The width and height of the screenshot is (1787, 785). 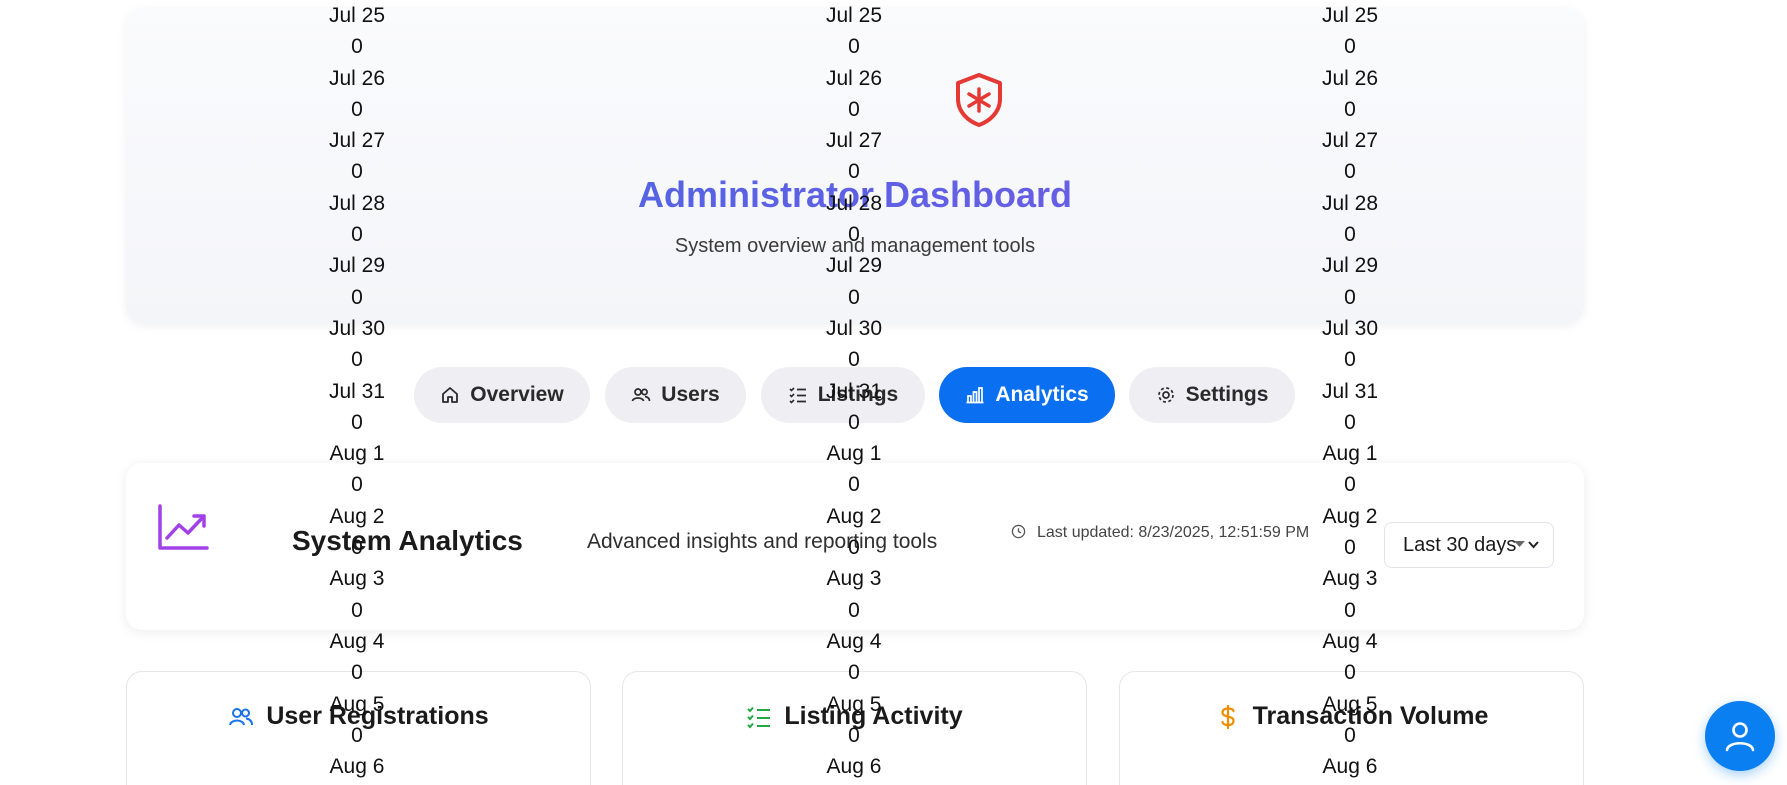 What do you see at coordinates (1228, 716) in the screenshot?
I see `dollar-icon` at bounding box center [1228, 716].